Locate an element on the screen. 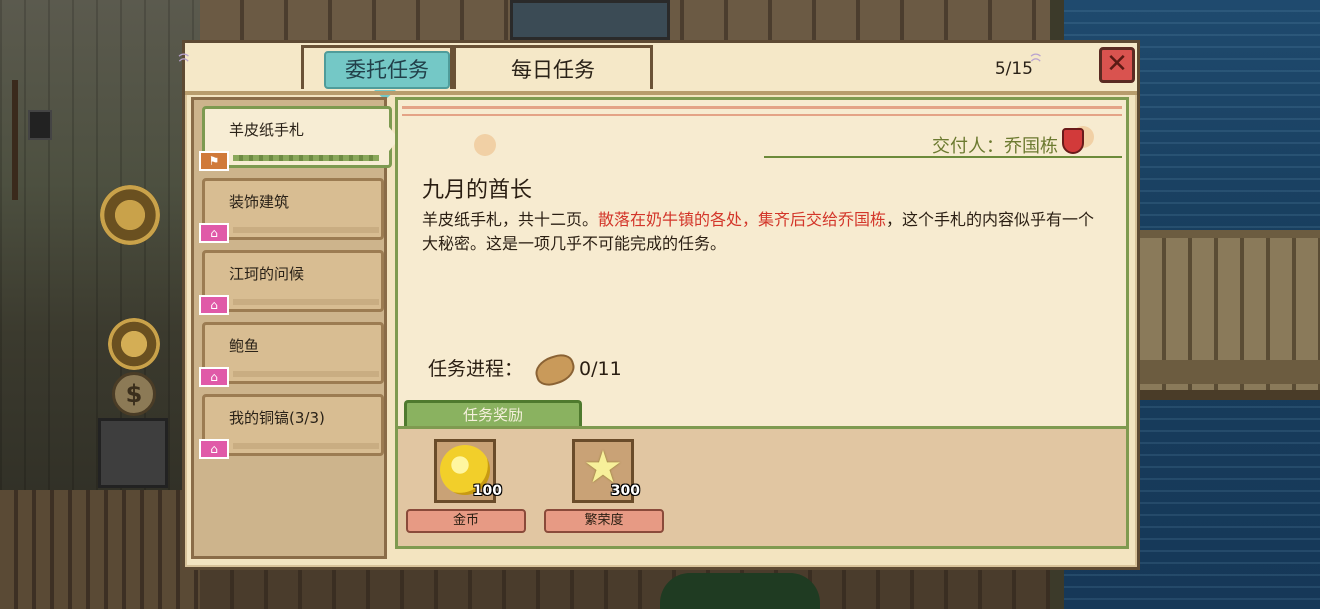 The width and height of the screenshot is (1320, 609). dialog-header: ꩰ 委托任务 每日任务 5/15 ꩰ ✕ is located at coordinates (661, 71).